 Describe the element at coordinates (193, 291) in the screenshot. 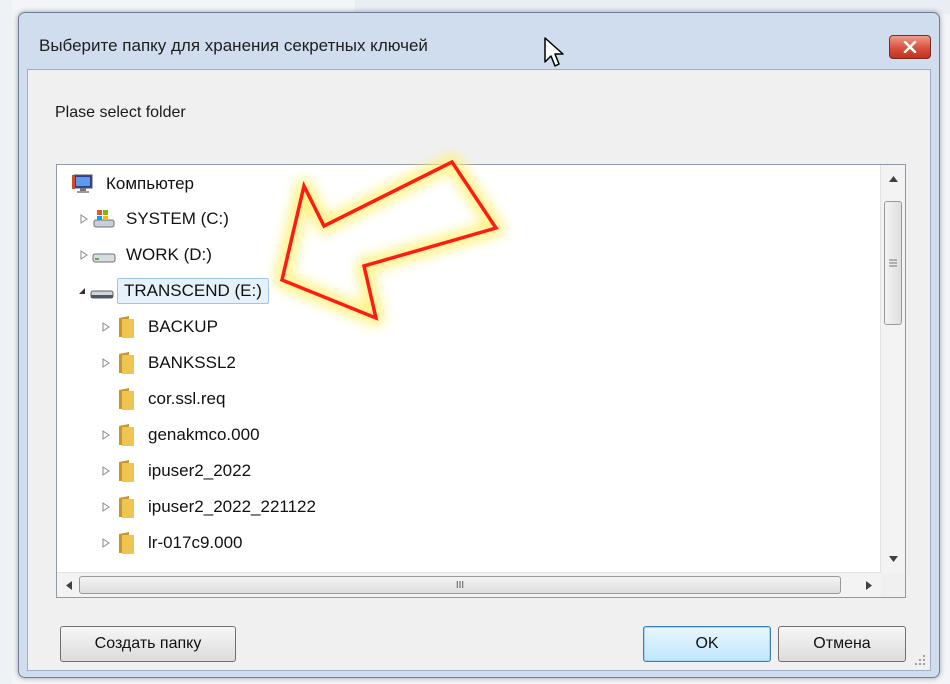

I see `tree-item-label: TRANSCEND (E:)` at that location.